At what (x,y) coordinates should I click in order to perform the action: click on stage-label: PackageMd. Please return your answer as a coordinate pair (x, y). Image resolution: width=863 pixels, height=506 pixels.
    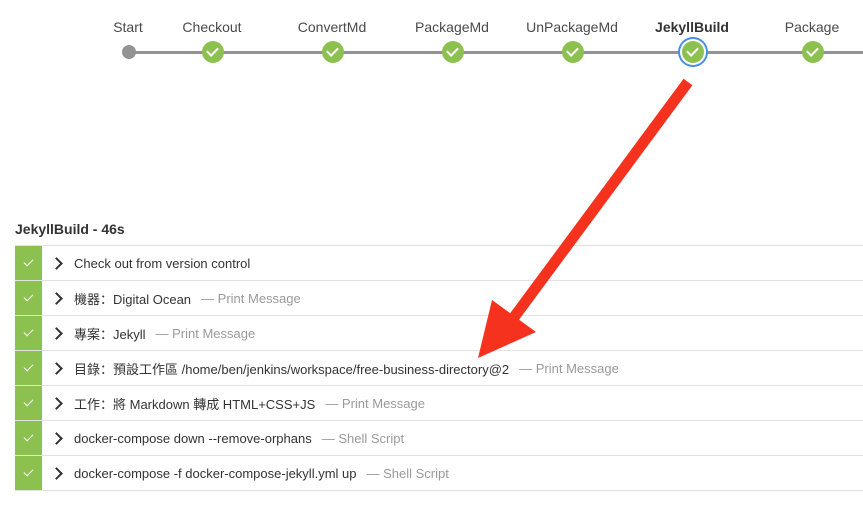
    Looking at the image, I should click on (452, 27).